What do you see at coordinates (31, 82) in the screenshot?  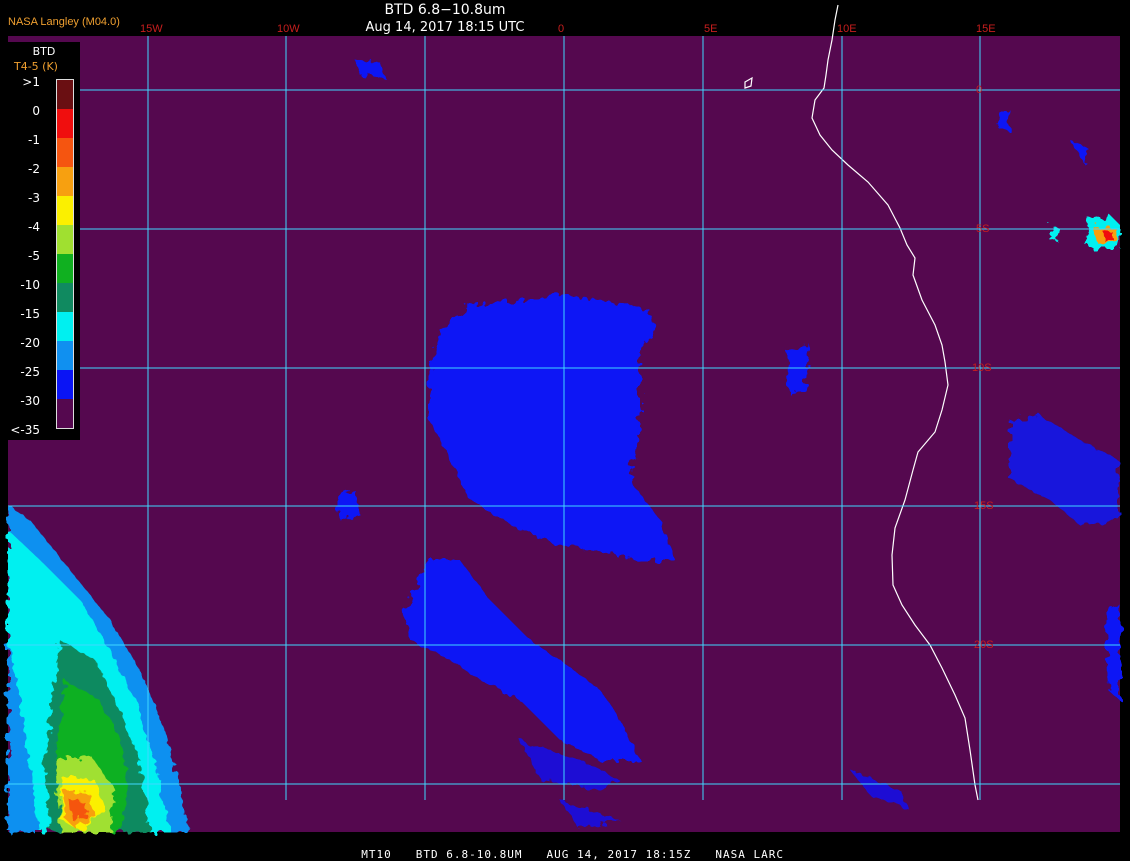 I see `legend-label: >1` at bounding box center [31, 82].